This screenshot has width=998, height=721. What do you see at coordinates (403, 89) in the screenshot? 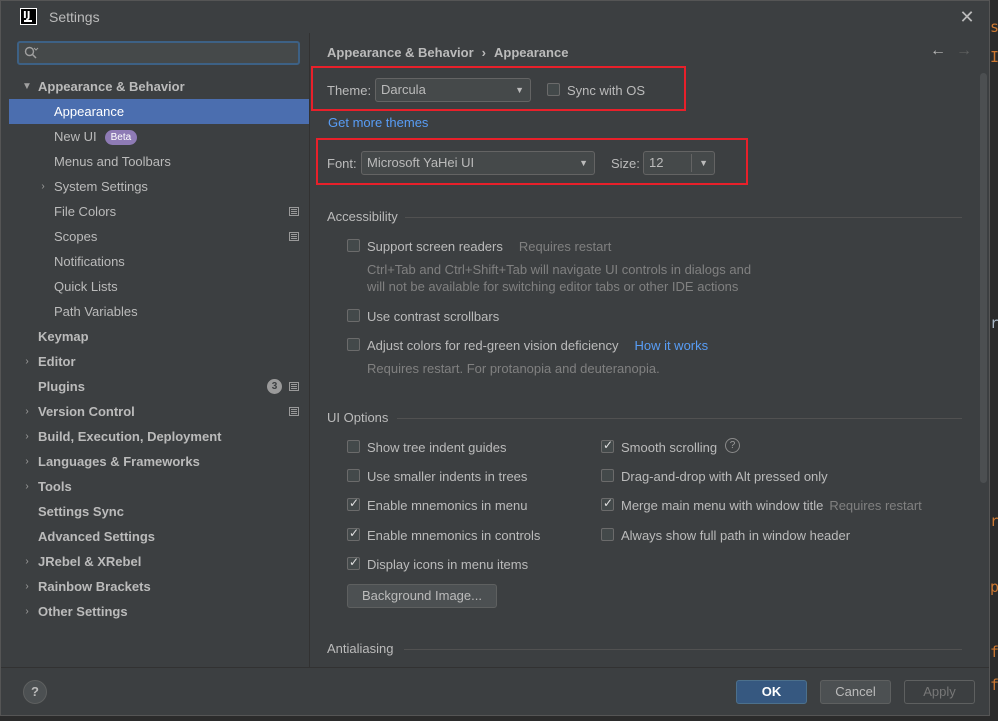
I see `theme-value: Darcula` at bounding box center [403, 89].